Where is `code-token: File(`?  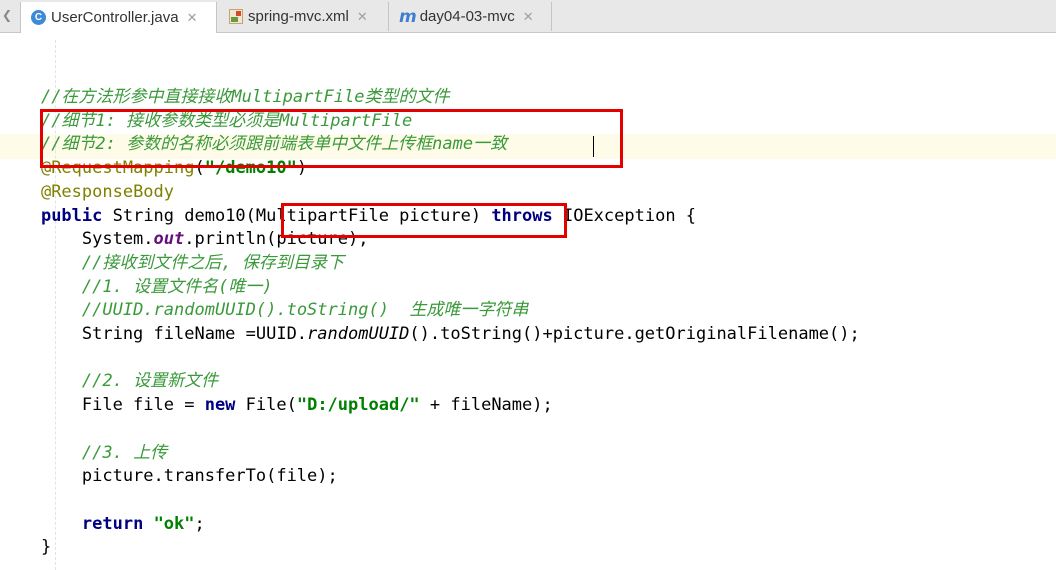
code-token: File( is located at coordinates (266, 405).